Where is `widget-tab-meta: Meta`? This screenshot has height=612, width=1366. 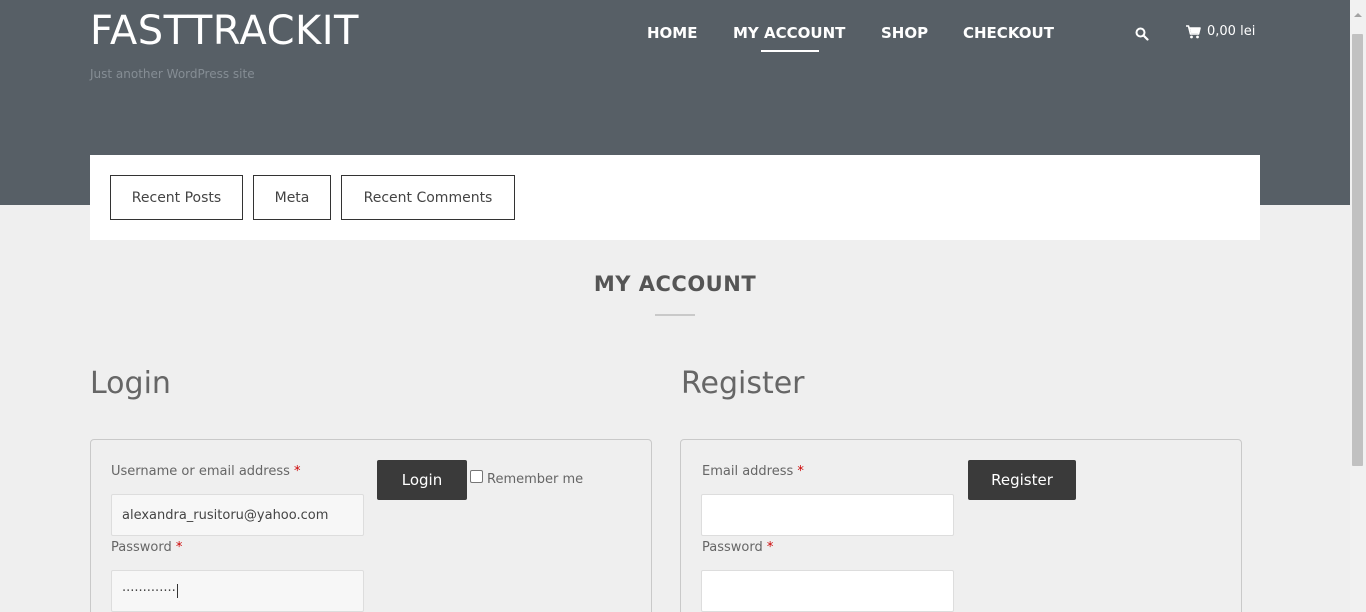
widget-tab-meta: Meta is located at coordinates (292, 197).